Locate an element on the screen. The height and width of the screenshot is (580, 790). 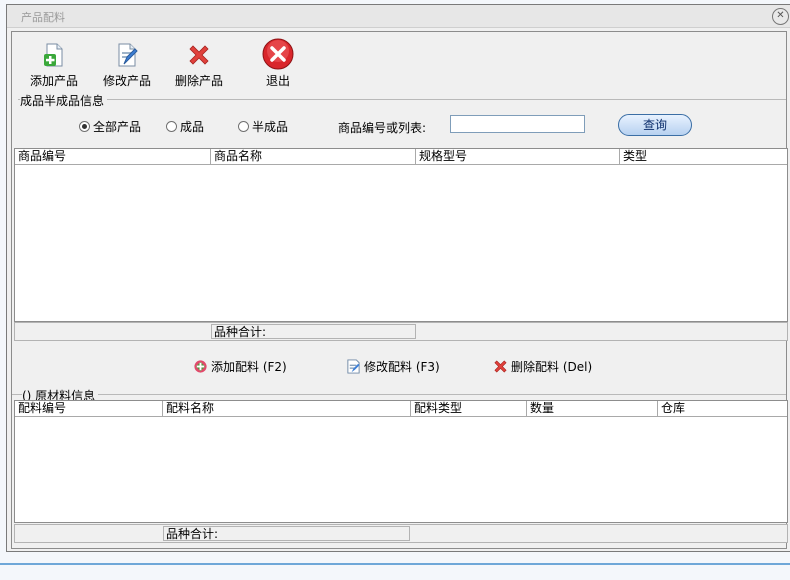
add-ingredient-label: 添加配料 (F2) is located at coordinates (249, 367).